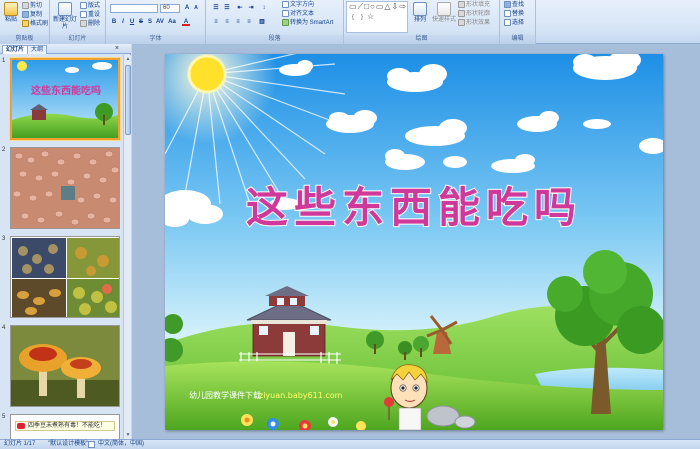 The image size is (700, 449). I want to click on pane-tabs: 幻灯片 大纲 ×, so click(65, 49).